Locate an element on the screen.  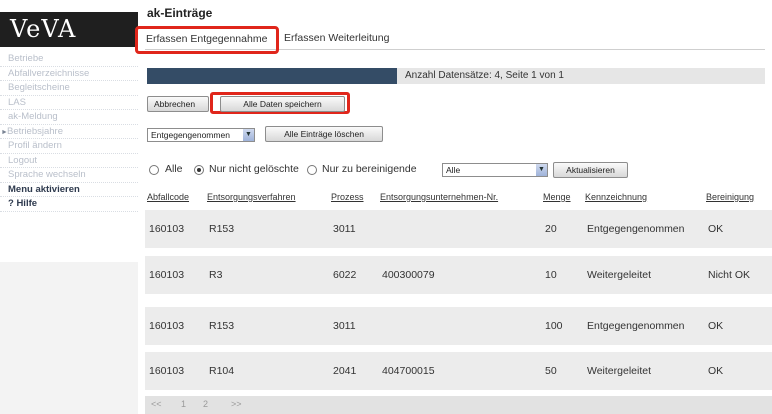
cell-prozess: 2041 is located at coordinates (345, 371).